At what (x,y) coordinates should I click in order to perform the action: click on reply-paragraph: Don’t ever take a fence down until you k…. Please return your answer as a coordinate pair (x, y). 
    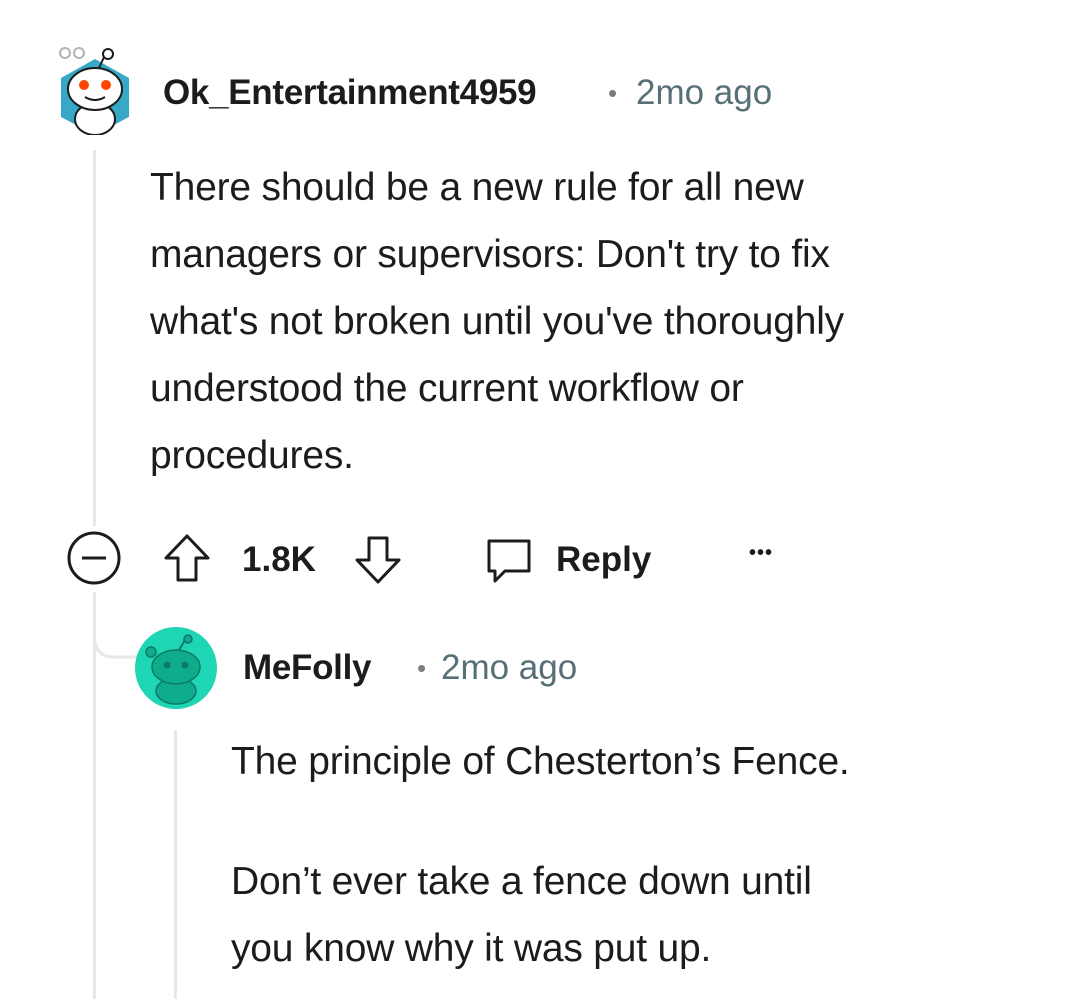
    Looking at the image, I should click on (641, 915).